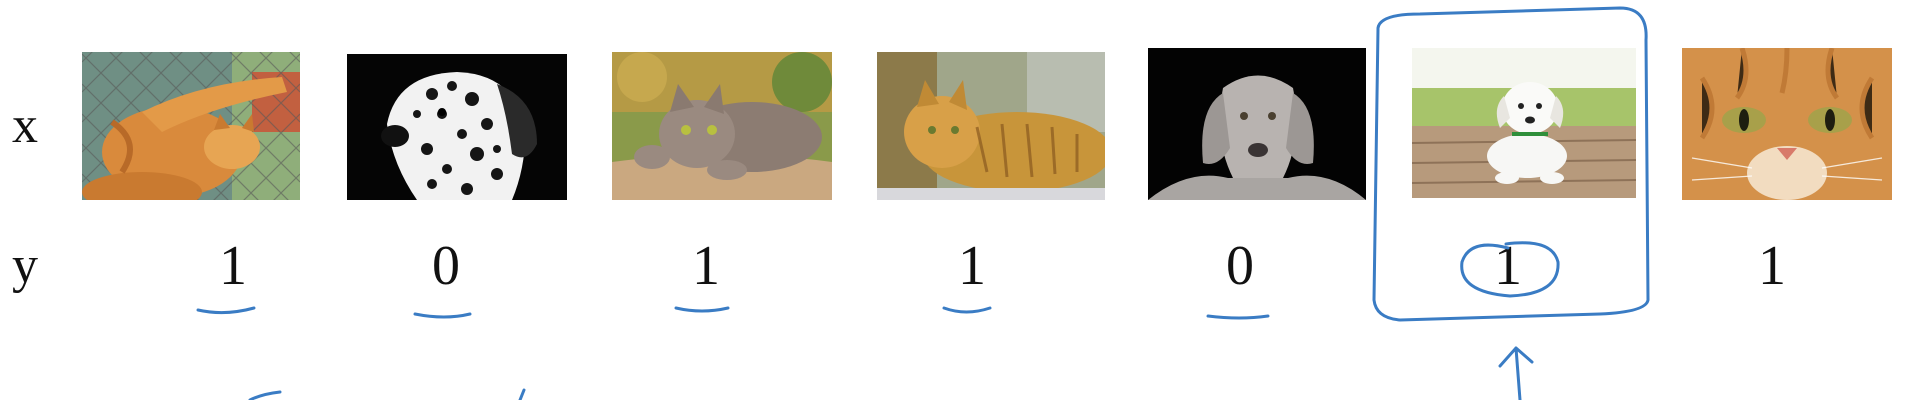 This screenshot has height=400, width=1920. Describe the element at coordinates (522, 394) in the screenshot. I see `arrow-tail-right` at that location.